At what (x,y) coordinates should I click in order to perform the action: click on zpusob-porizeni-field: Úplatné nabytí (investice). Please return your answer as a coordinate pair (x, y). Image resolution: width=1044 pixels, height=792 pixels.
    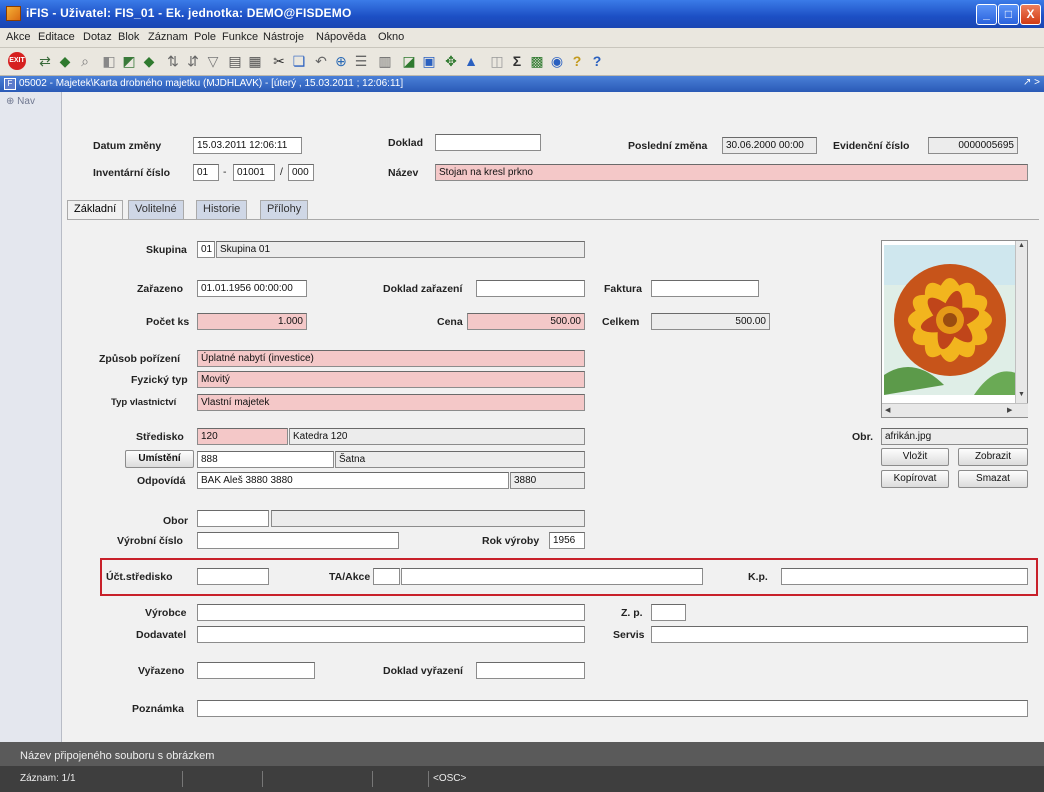
    Looking at the image, I should click on (391, 358).